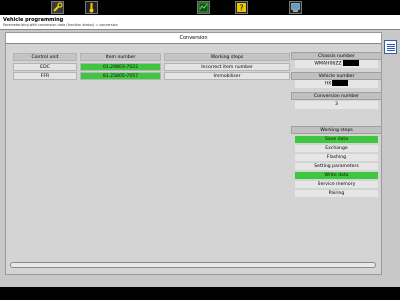  What do you see at coordinates (227, 57) in the screenshot?
I see `col-header-working-steps: Working steps` at bounding box center [227, 57].